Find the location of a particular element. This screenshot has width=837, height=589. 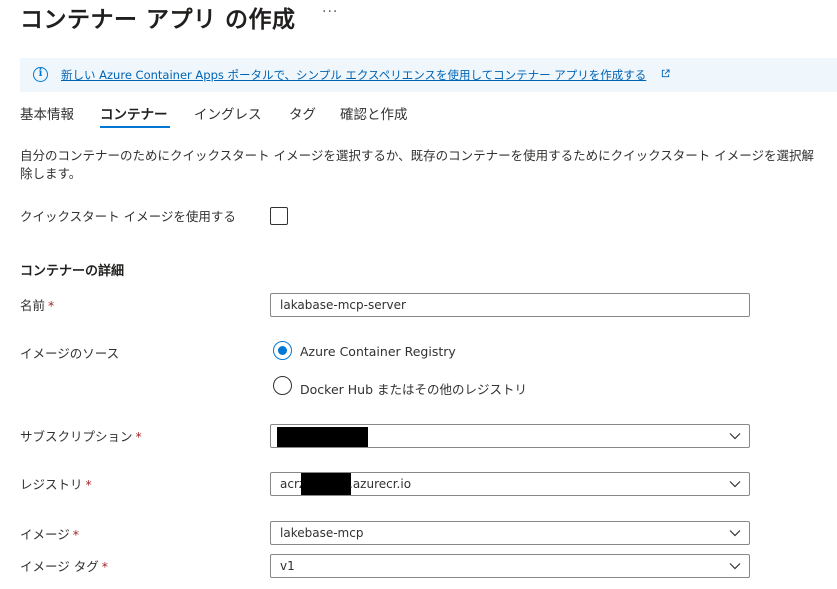

radio-docker-hub-label: Docker Hub またはその他のレジストリ is located at coordinates (413, 388).